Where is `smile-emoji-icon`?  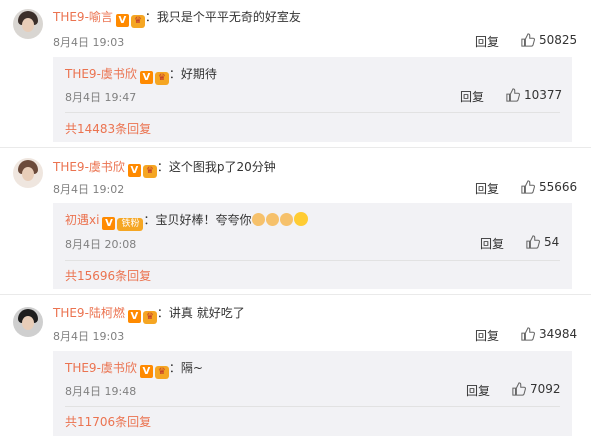
smile-emoji-icon is located at coordinates (301, 219).